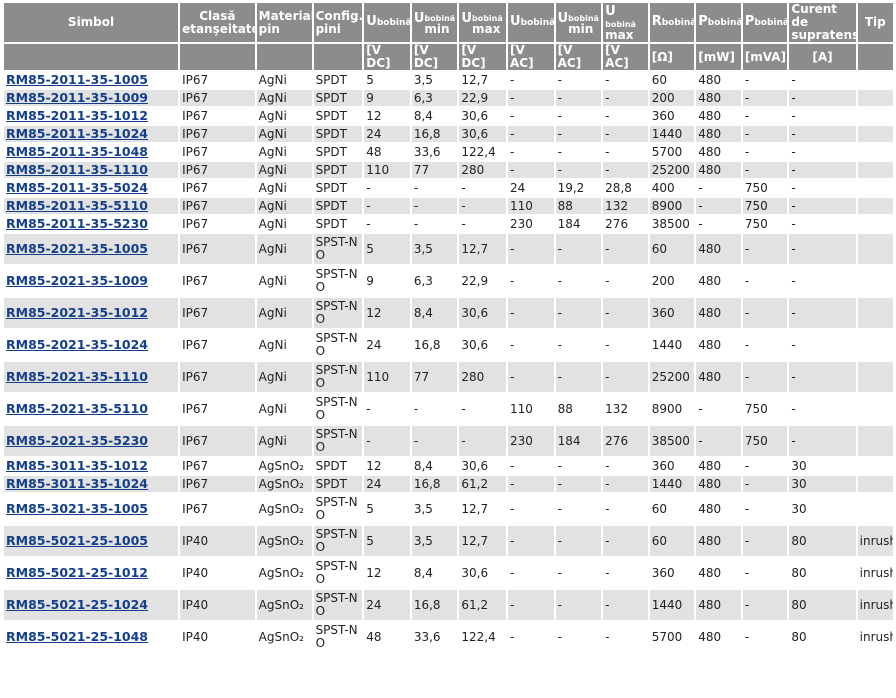 The image size is (896, 698). I want to click on cell-u-dc: 12, so click(387, 466).